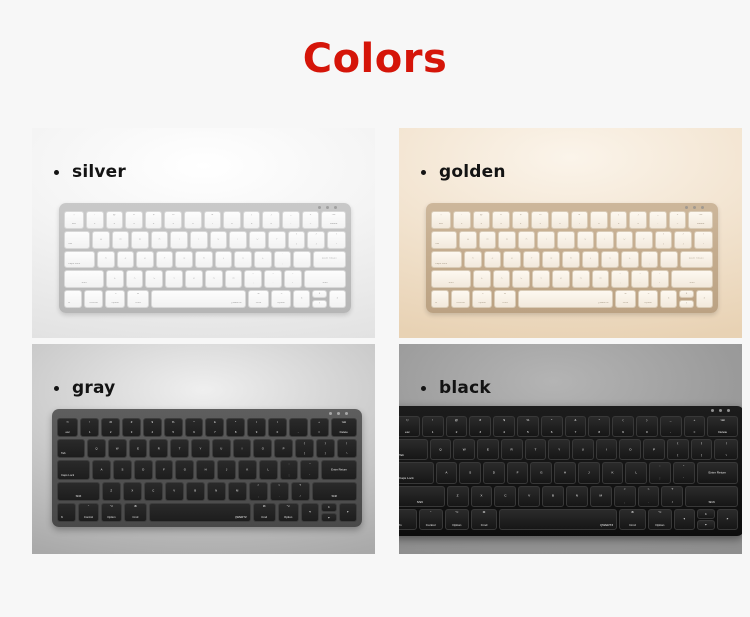 The image size is (750, 617). Describe the element at coordinates (298, 428) in the screenshot. I see `key-key-minus: _ -` at that location.